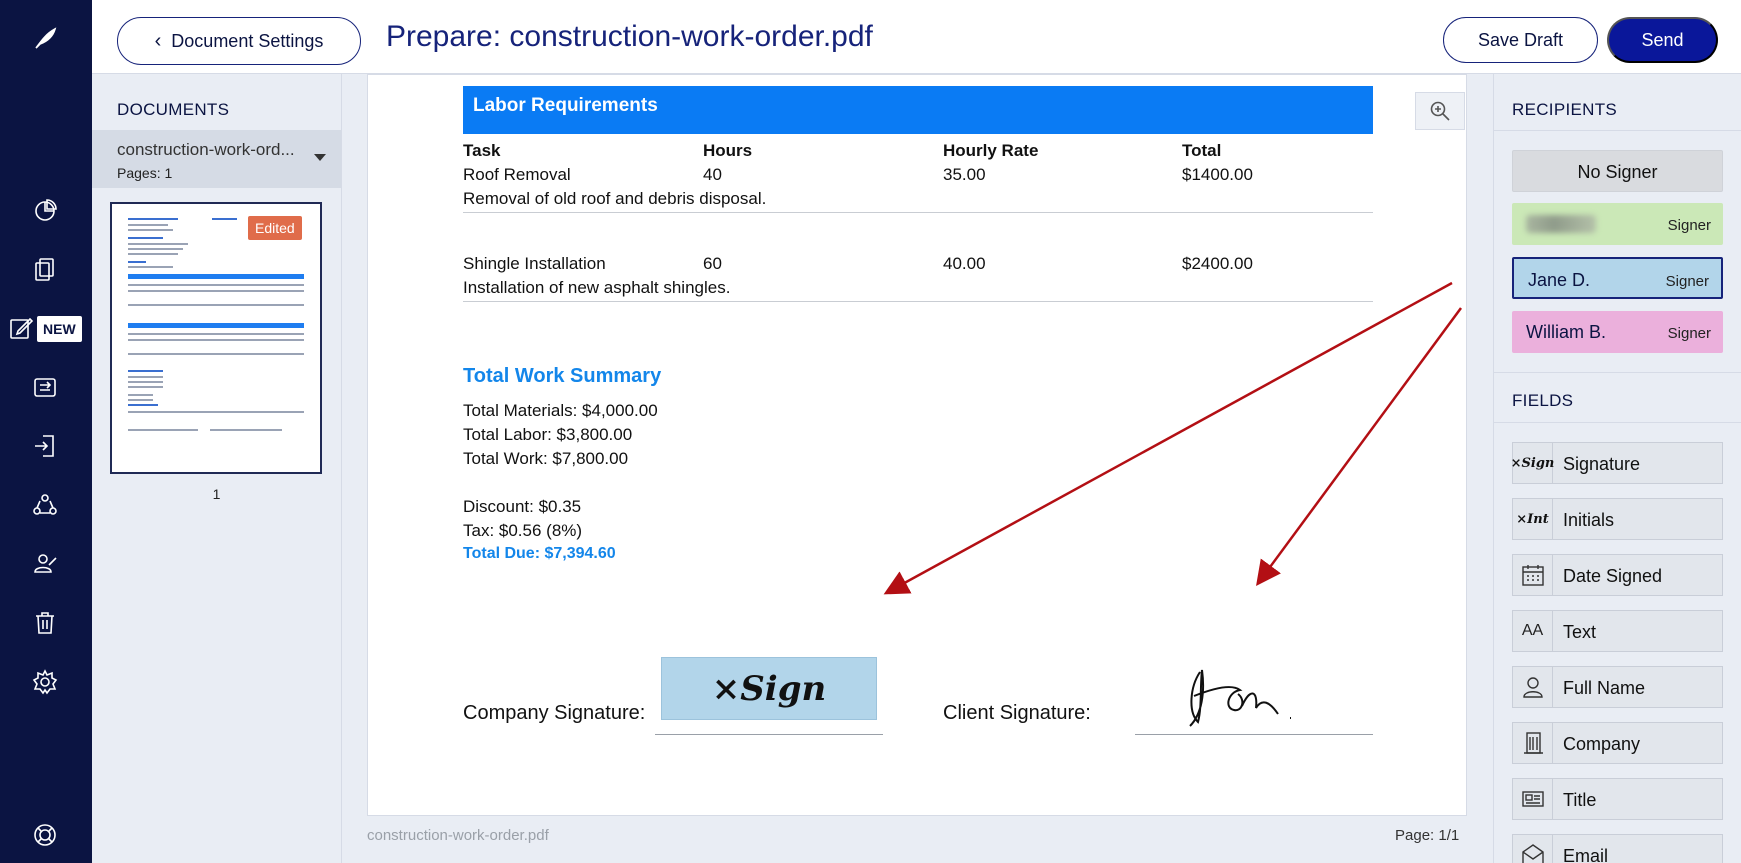  What do you see at coordinates (1533, 799) in the screenshot?
I see `id-card-icon` at bounding box center [1533, 799].